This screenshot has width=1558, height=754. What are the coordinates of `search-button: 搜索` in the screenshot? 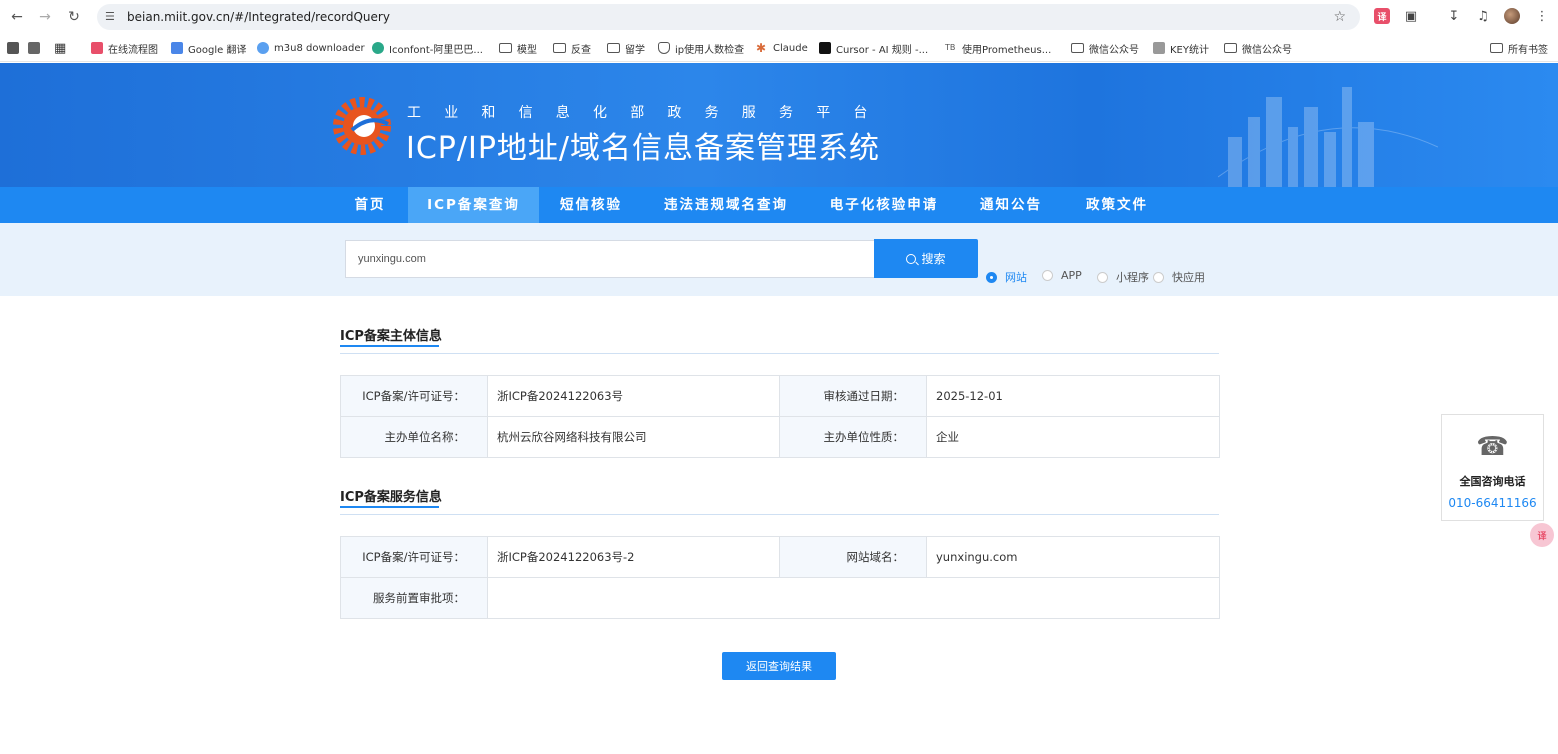 It's located at (926, 258).